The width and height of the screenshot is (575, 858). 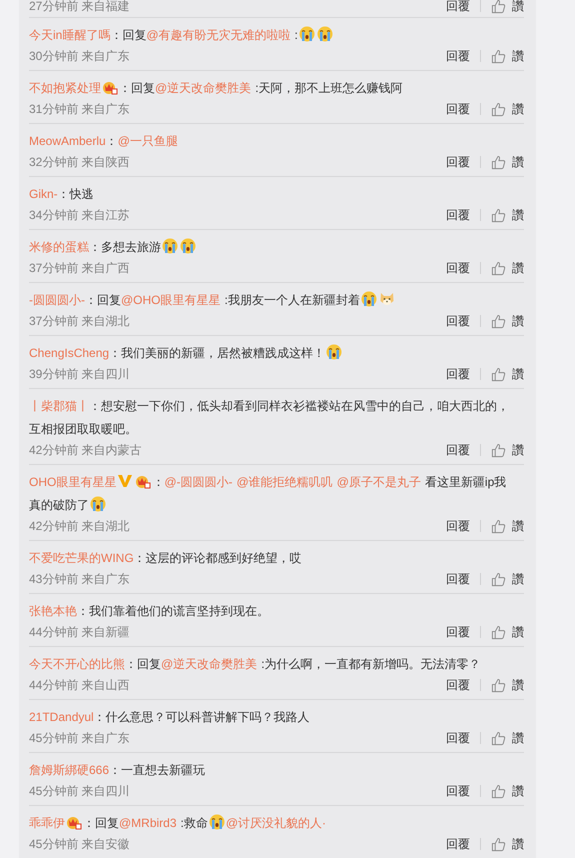 What do you see at coordinates (79, 844) in the screenshot?
I see `comment-meta: 45分钟前 来自安徽` at bounding box center [79, 844].